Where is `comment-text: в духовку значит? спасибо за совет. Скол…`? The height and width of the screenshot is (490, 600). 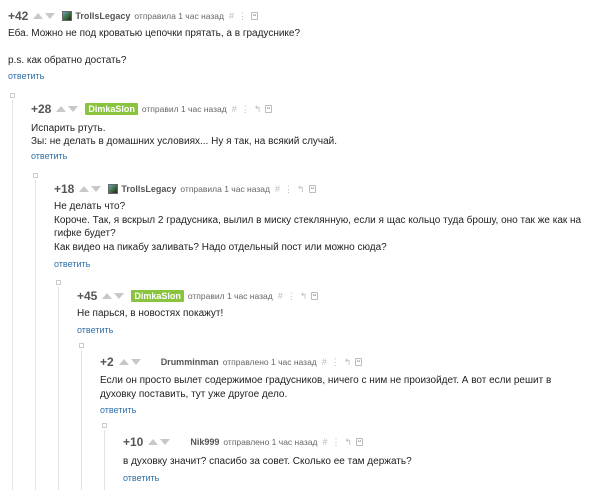
comment-text: в духовку значит? спасибо за совет. Скол… is located at coordinates (267, 461).